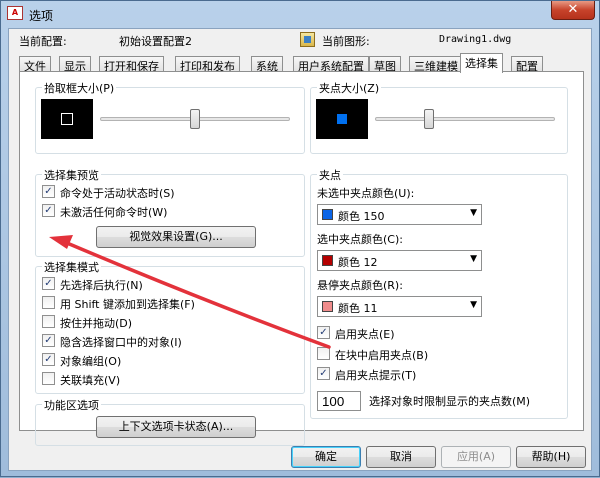 This screenshot has height=478, width=600. What do you see at coordinates (326, 457) in the screenshot?
I see `ok-button: 确定` at bounding box center [326, 457].